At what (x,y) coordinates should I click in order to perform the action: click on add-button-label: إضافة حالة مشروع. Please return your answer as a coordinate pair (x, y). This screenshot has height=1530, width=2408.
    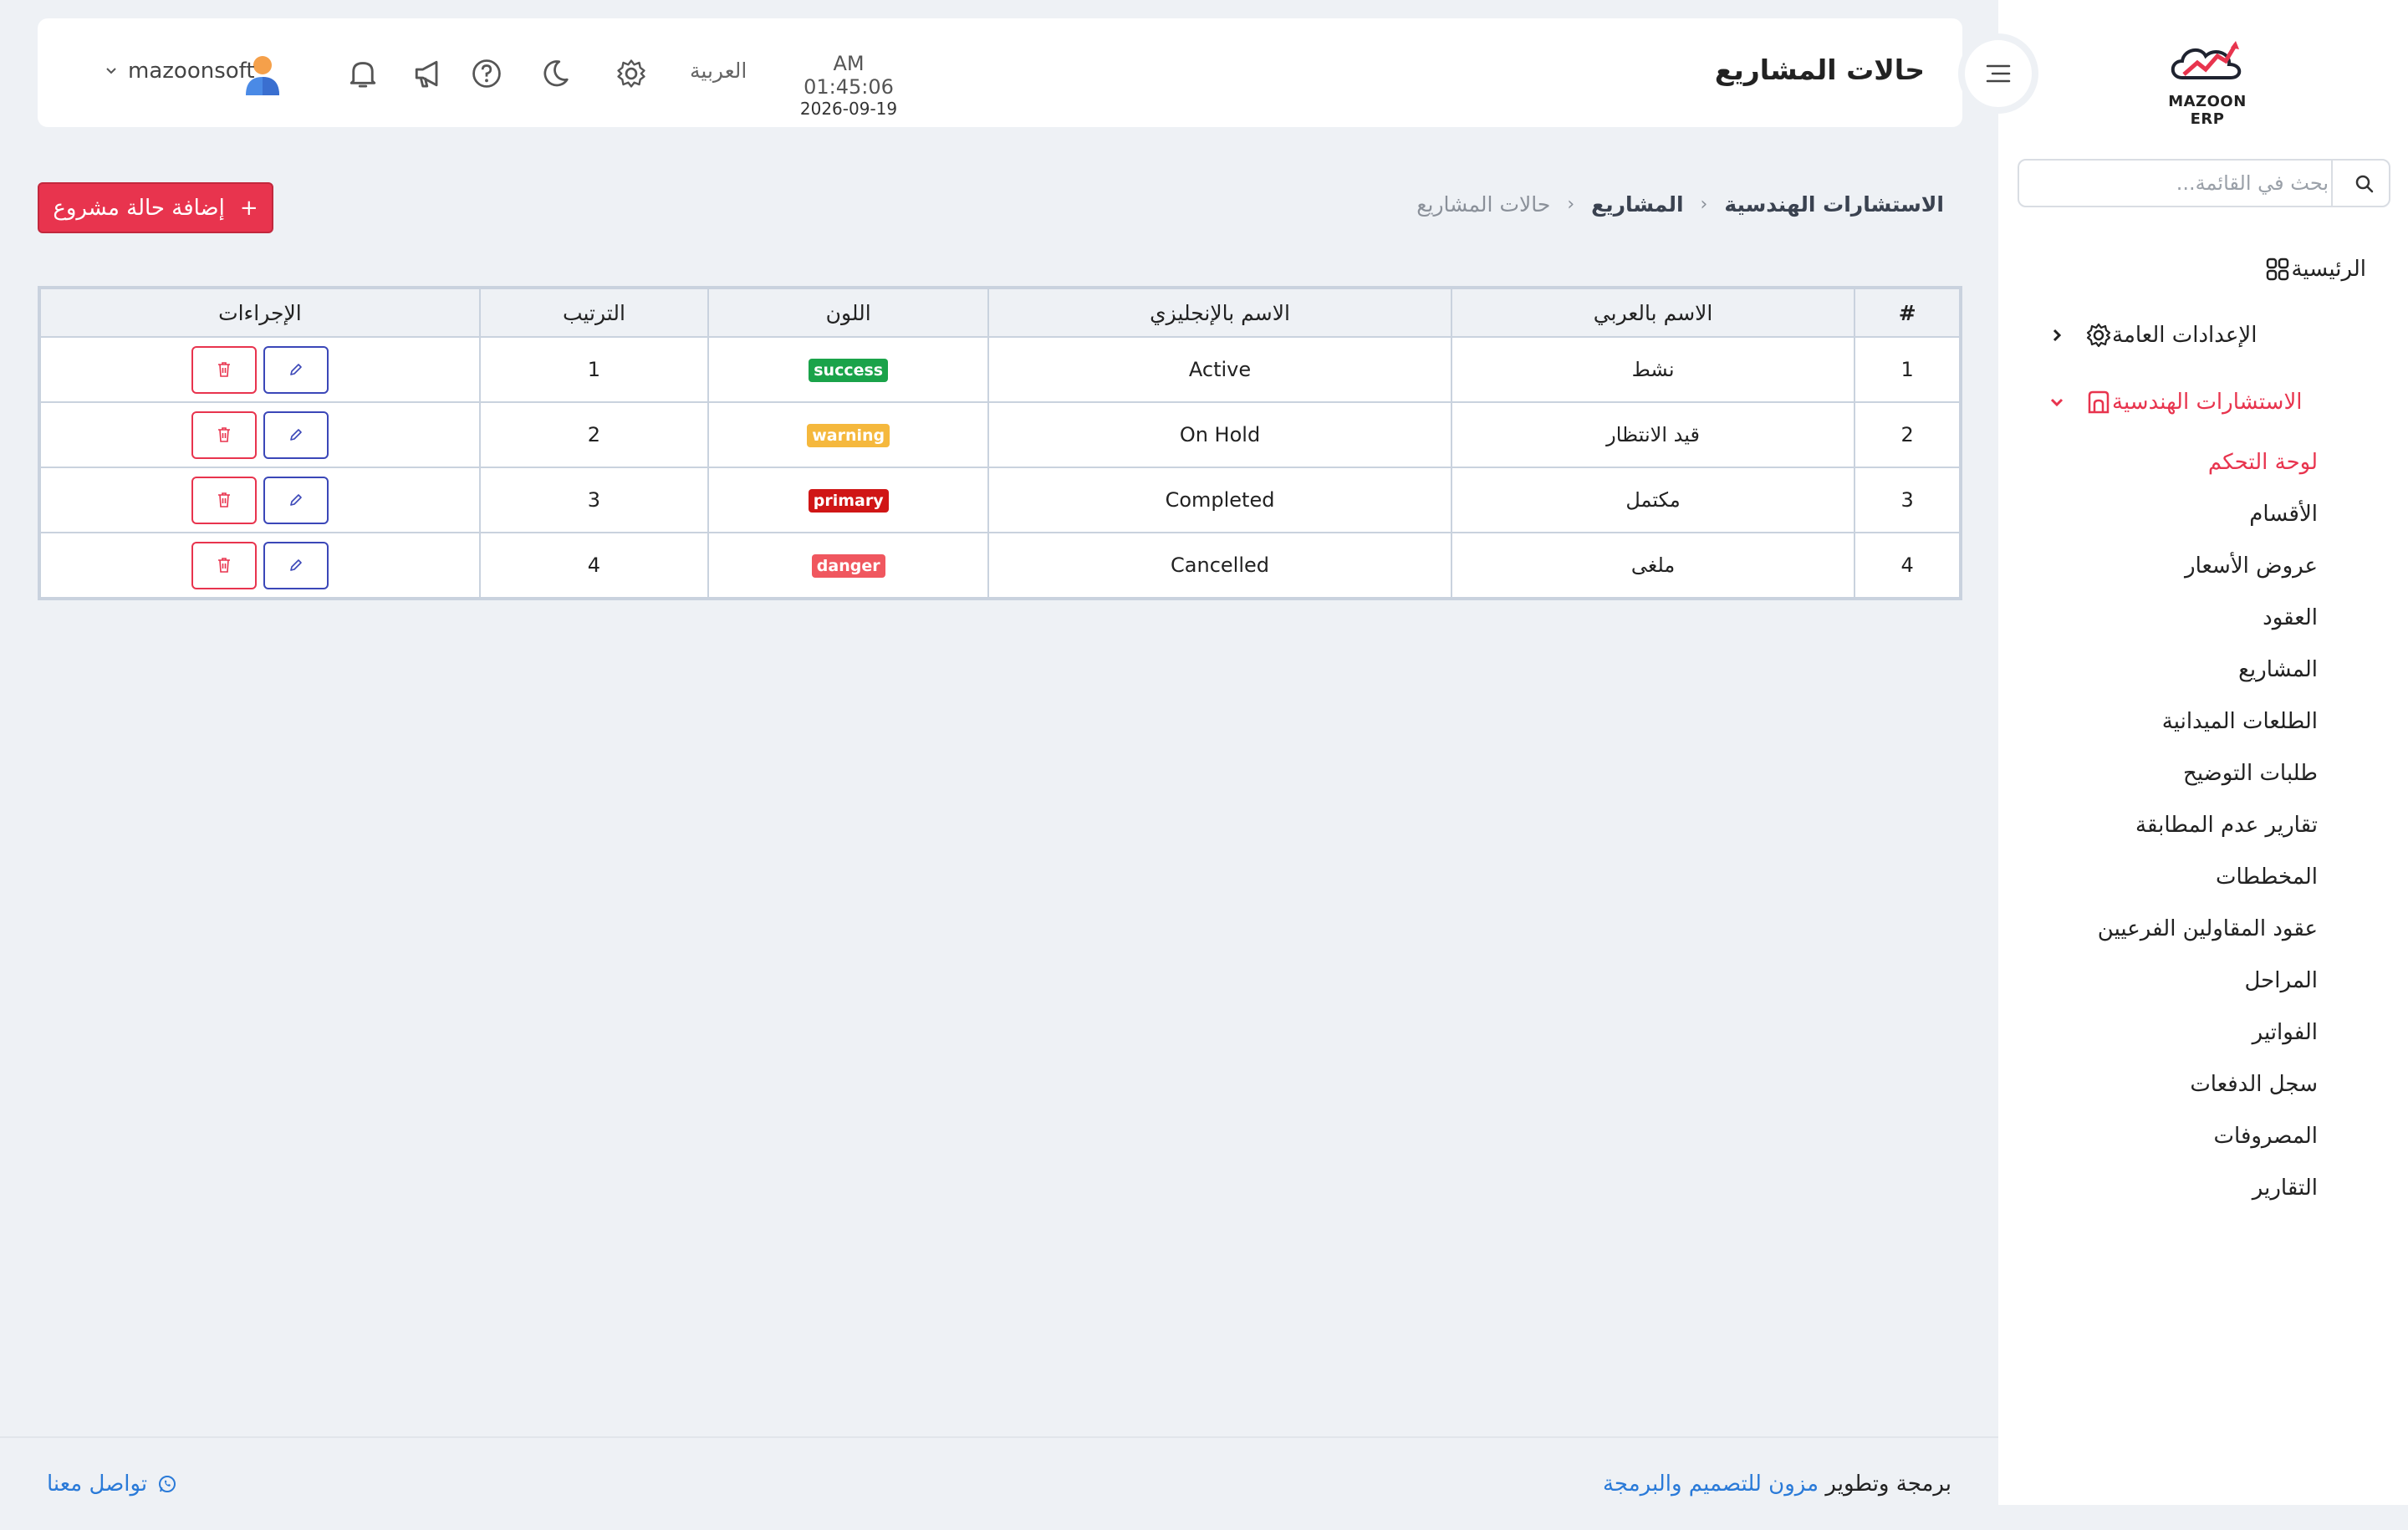
    Looking at the image, I should click on (139, 208).